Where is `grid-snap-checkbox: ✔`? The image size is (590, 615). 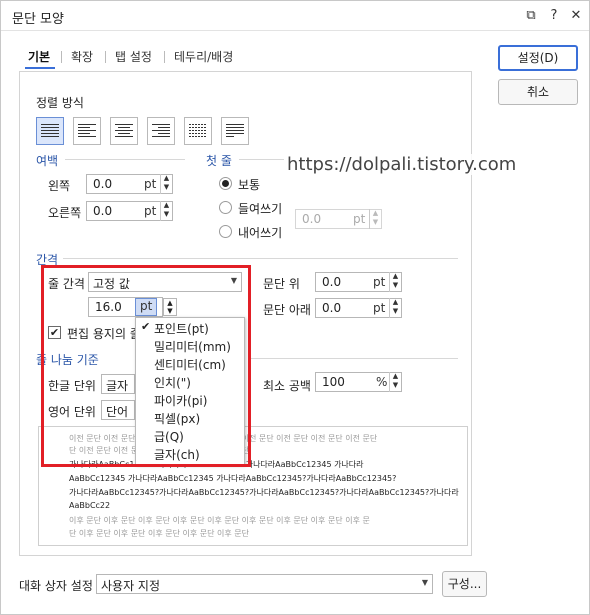
grid-snap-checkbox: ✔ is located at coordinates (54, 332).